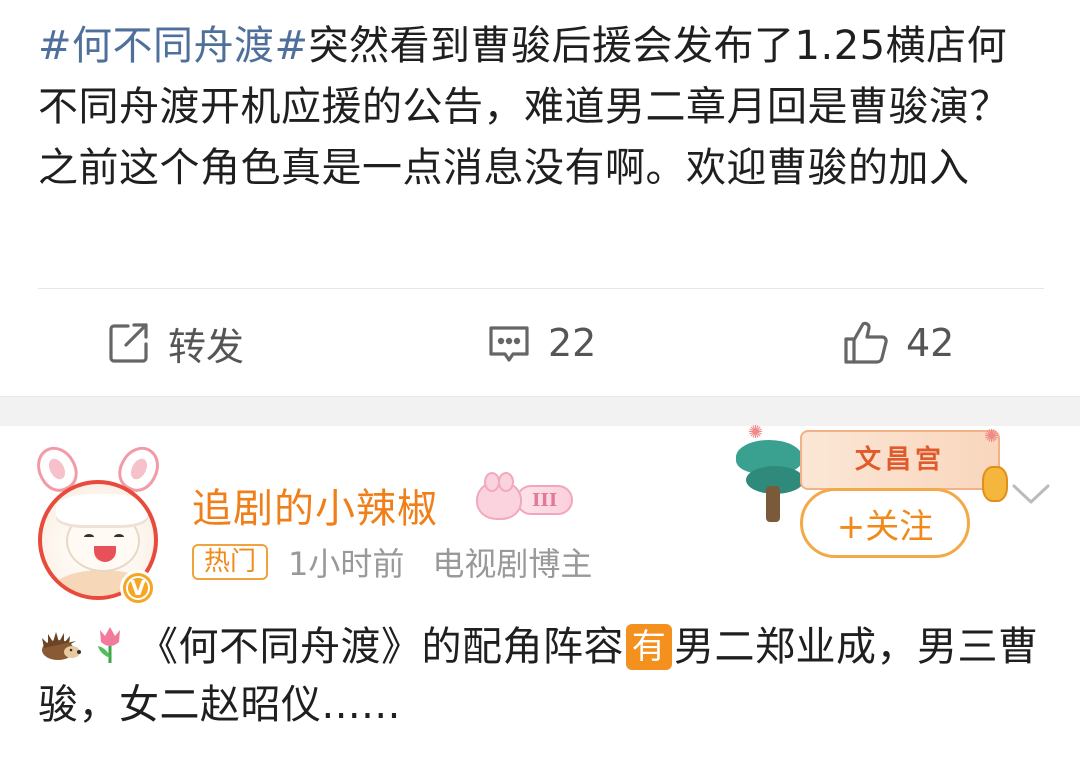 The height and width of the screenshot is (758, 1080). I want to click on like-button: 42, so click(898, 343).